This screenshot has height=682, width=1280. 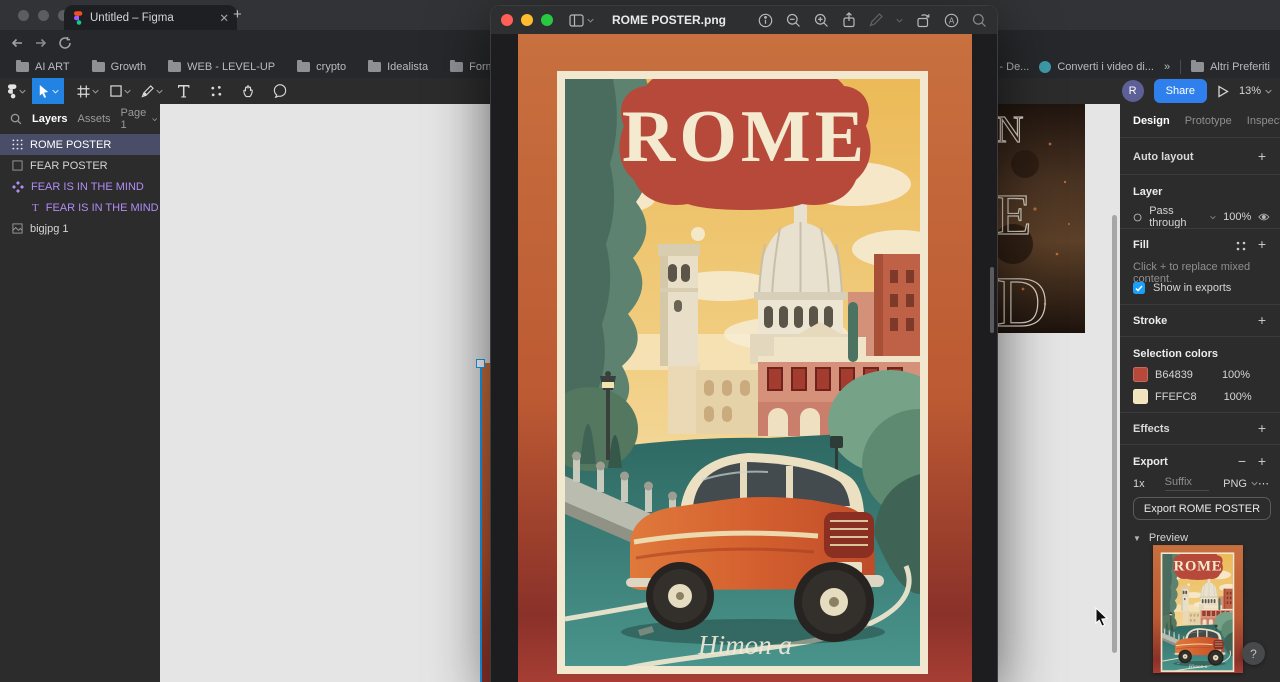 I want to click on share-button: Share, so click(x=1180, y=91).